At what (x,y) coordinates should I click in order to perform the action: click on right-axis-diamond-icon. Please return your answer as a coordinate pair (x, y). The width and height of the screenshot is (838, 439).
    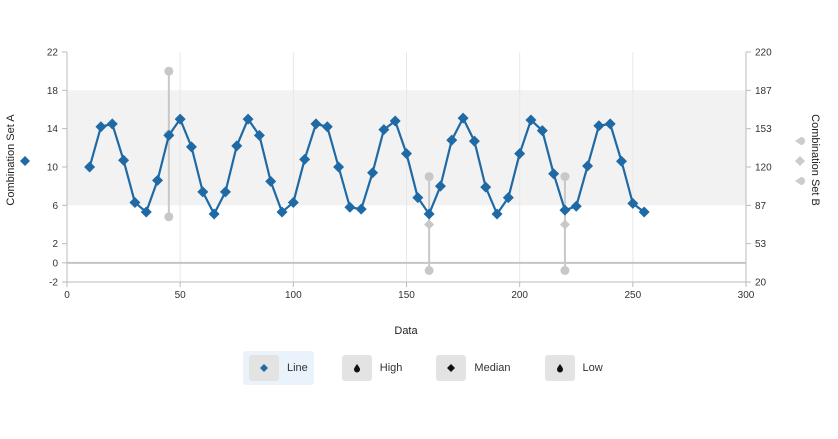
    Looking at the image, I should click on (800, 161).